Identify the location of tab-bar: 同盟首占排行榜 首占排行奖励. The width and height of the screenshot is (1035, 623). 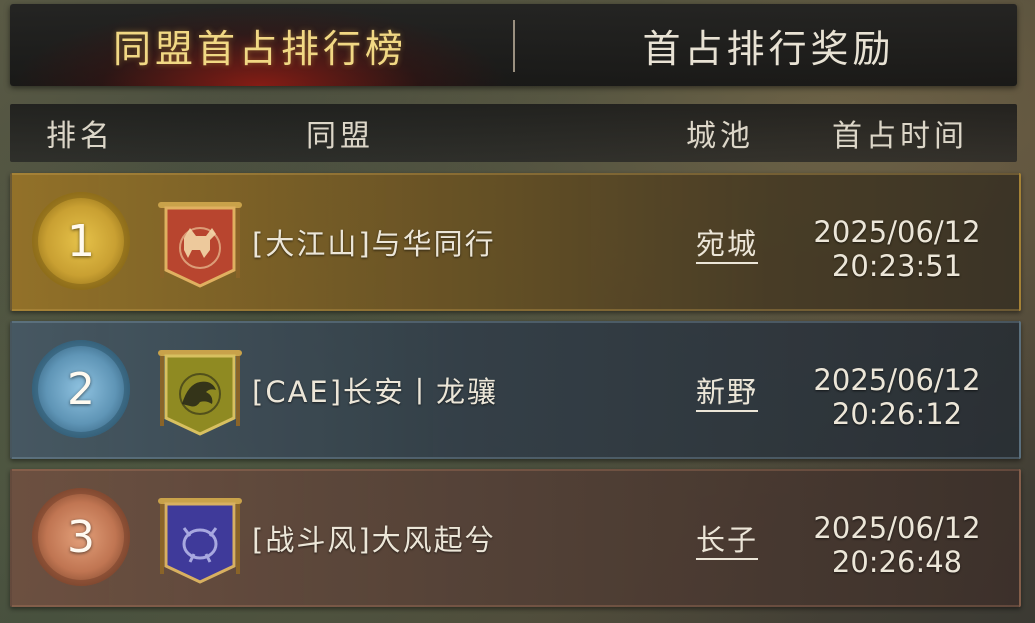
(513, 45).